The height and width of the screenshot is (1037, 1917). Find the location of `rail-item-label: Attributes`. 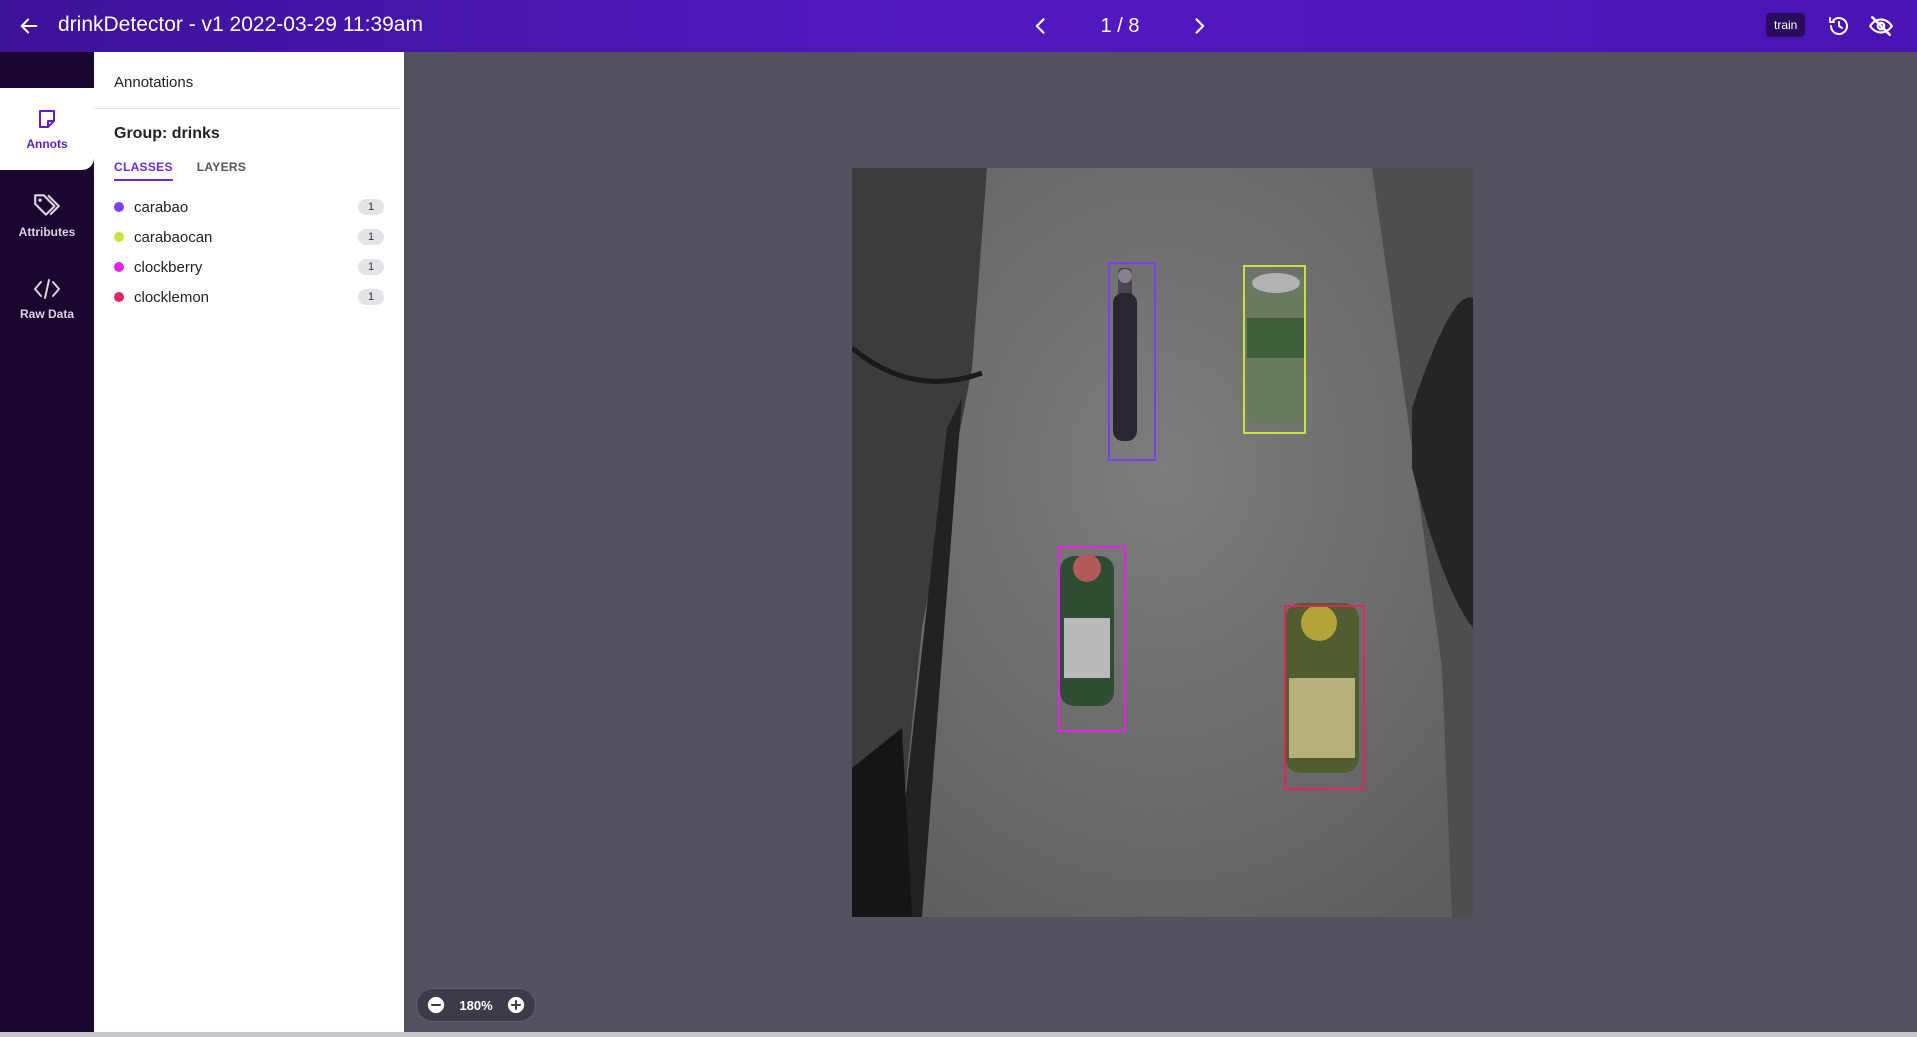

rail-item-label: Attributes is located at coordinates (47, 232).